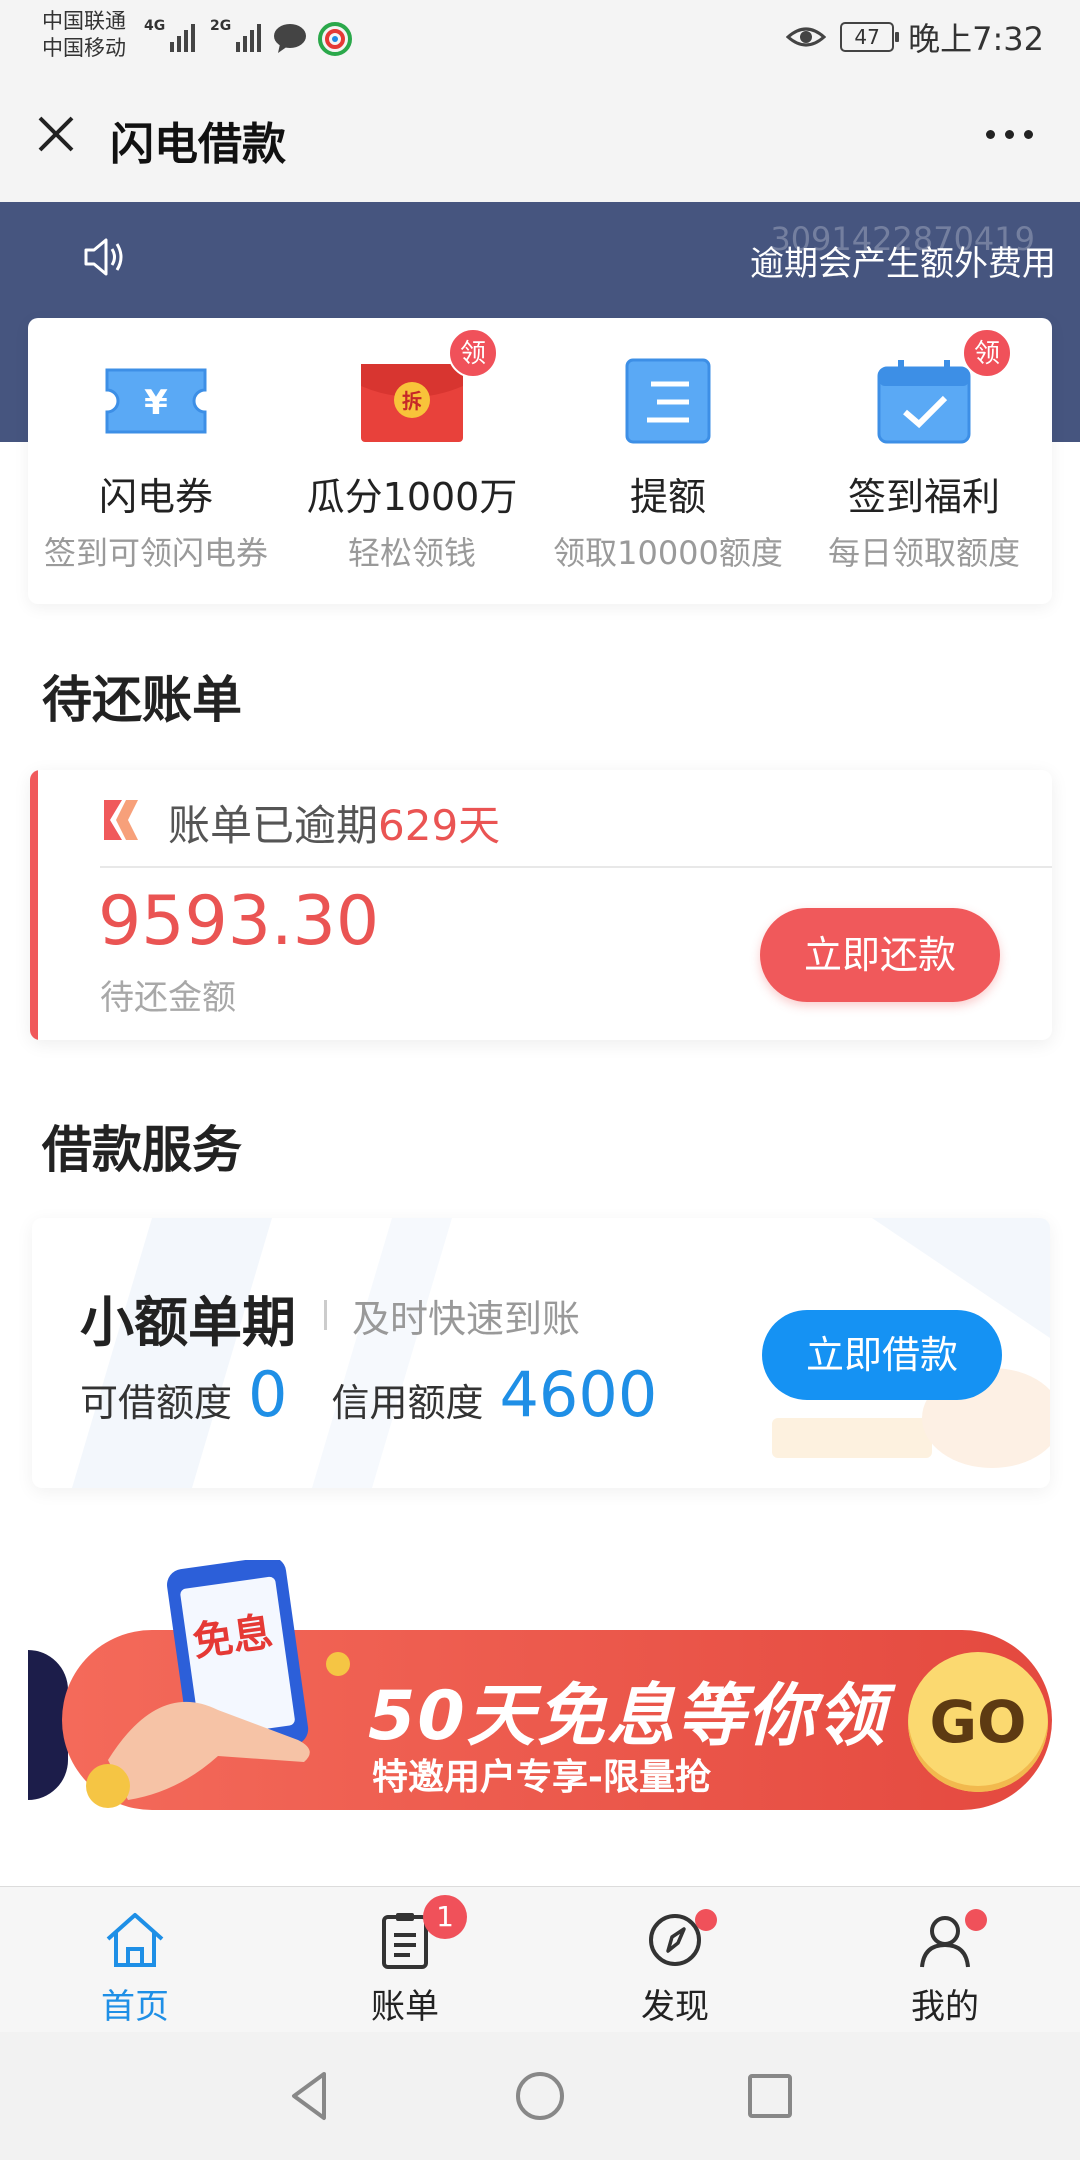 The width and height of the screenshot is (1080, 2160). I want to click on tab-label: 发现, so click(675, 2007).